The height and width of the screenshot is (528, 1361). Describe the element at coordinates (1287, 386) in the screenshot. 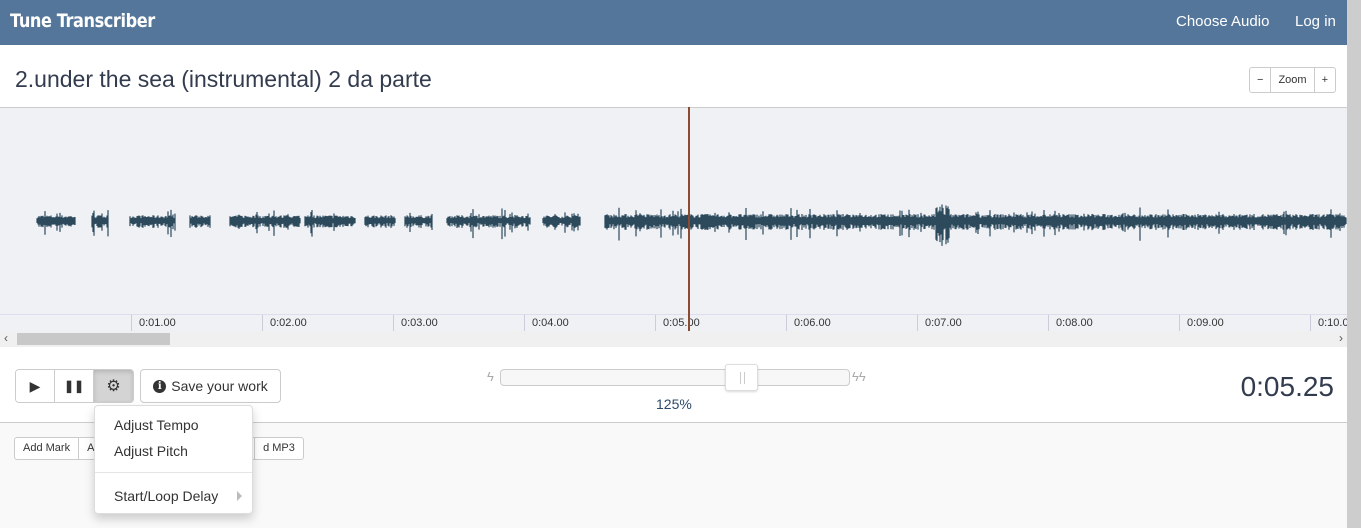

I see `current-time: 0:05.25` at that location.